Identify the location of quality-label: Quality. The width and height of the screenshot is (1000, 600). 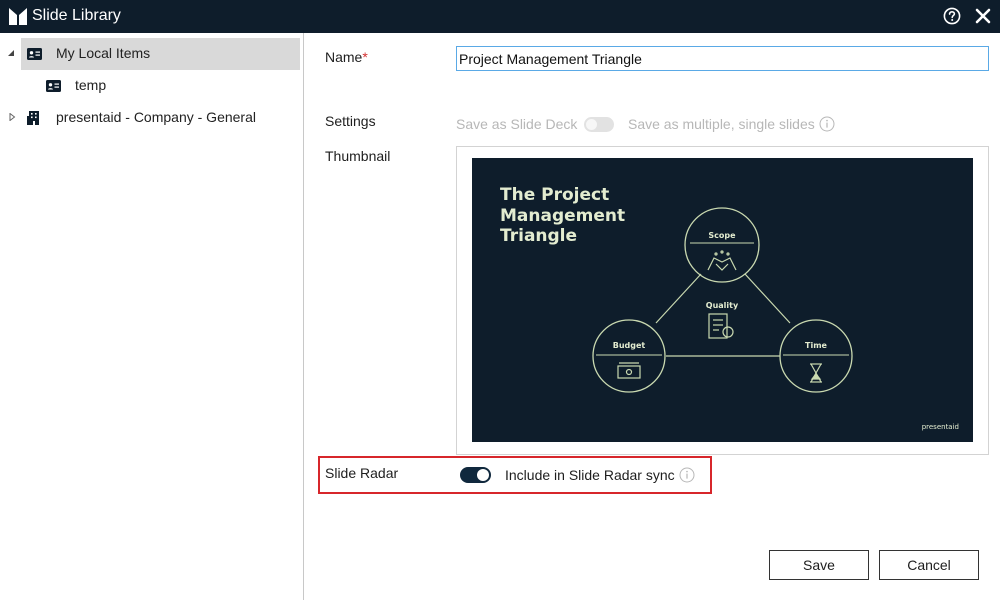
(722, 305).